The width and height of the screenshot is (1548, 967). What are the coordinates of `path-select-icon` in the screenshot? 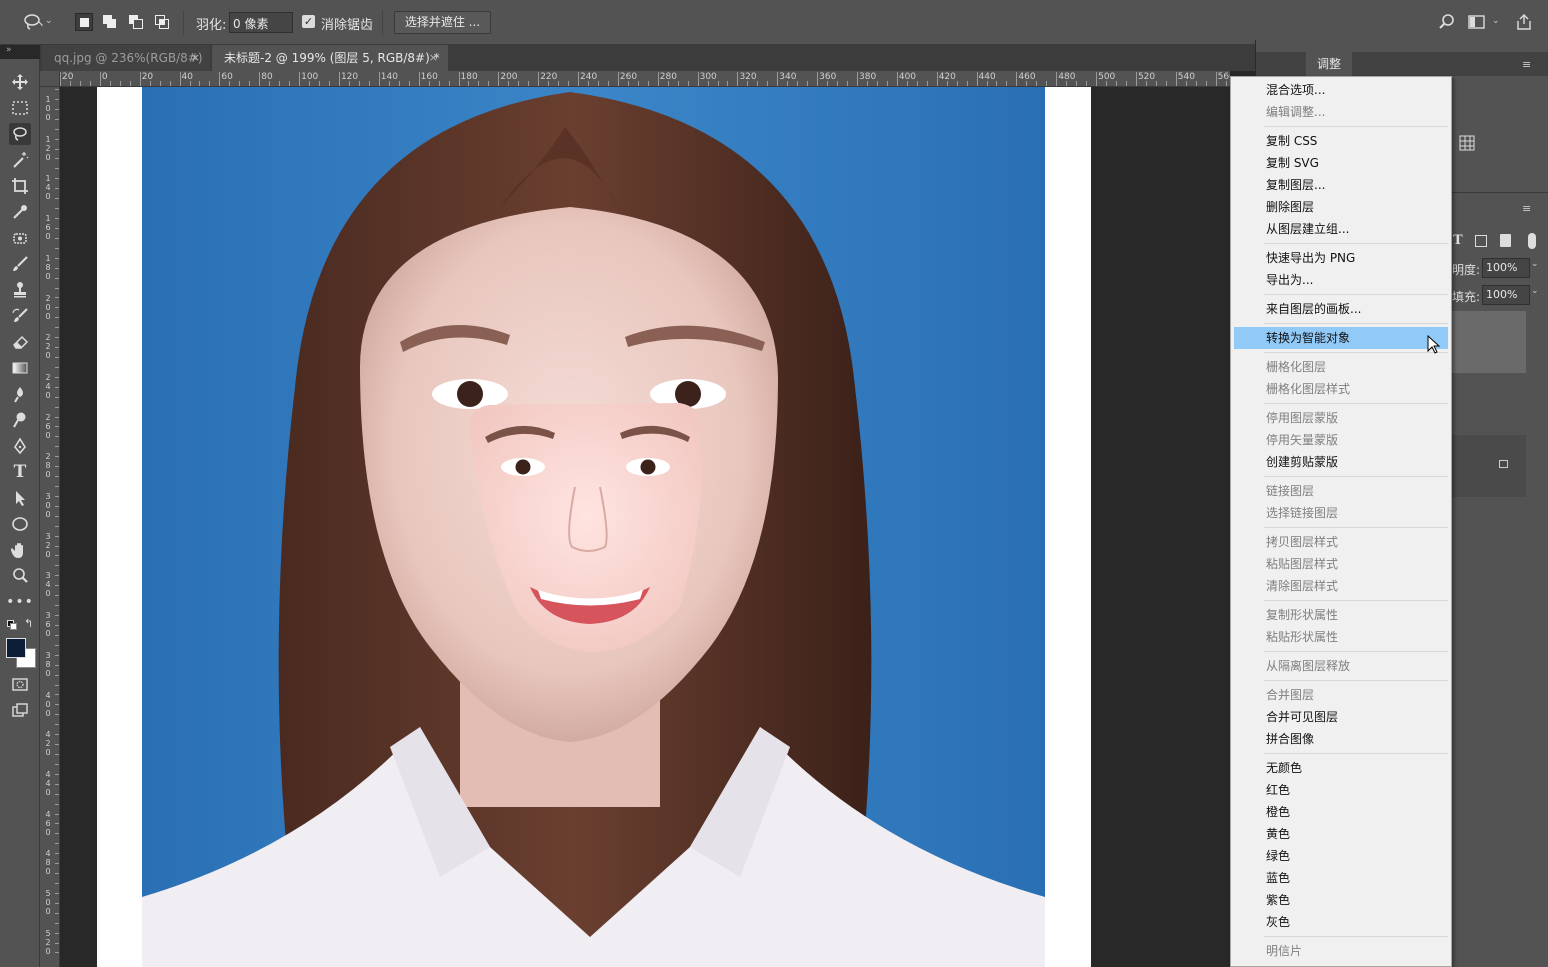 It's located at (20, 498).